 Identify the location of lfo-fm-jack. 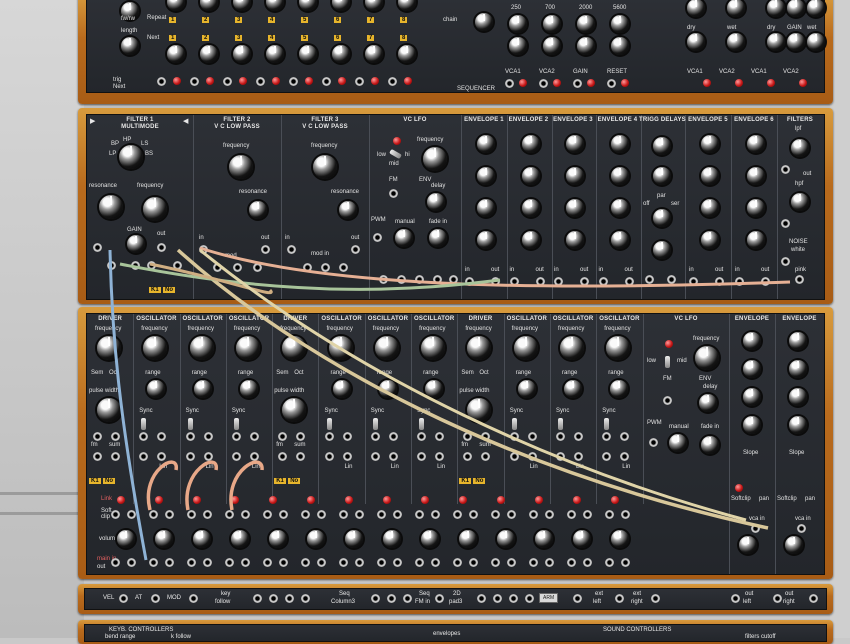
(393, 193).